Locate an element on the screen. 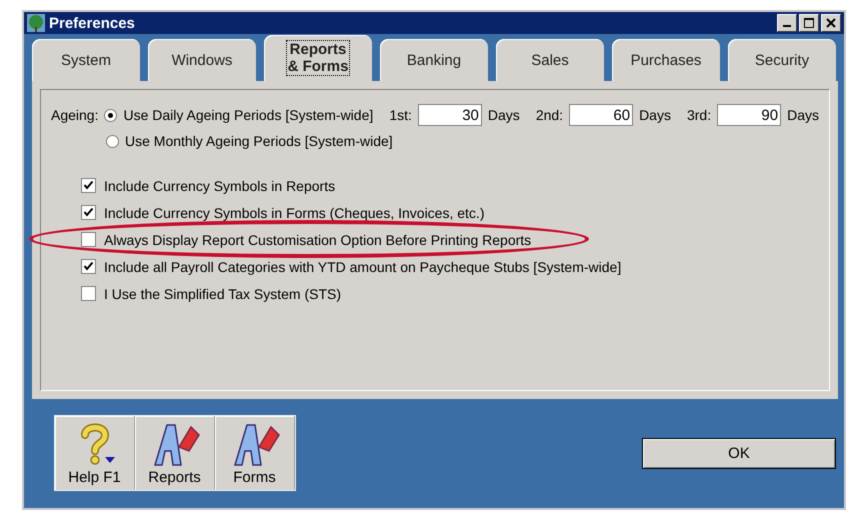 The image size is (852, 514). toolbar-button: Forms is located at coordinates (255, 453).